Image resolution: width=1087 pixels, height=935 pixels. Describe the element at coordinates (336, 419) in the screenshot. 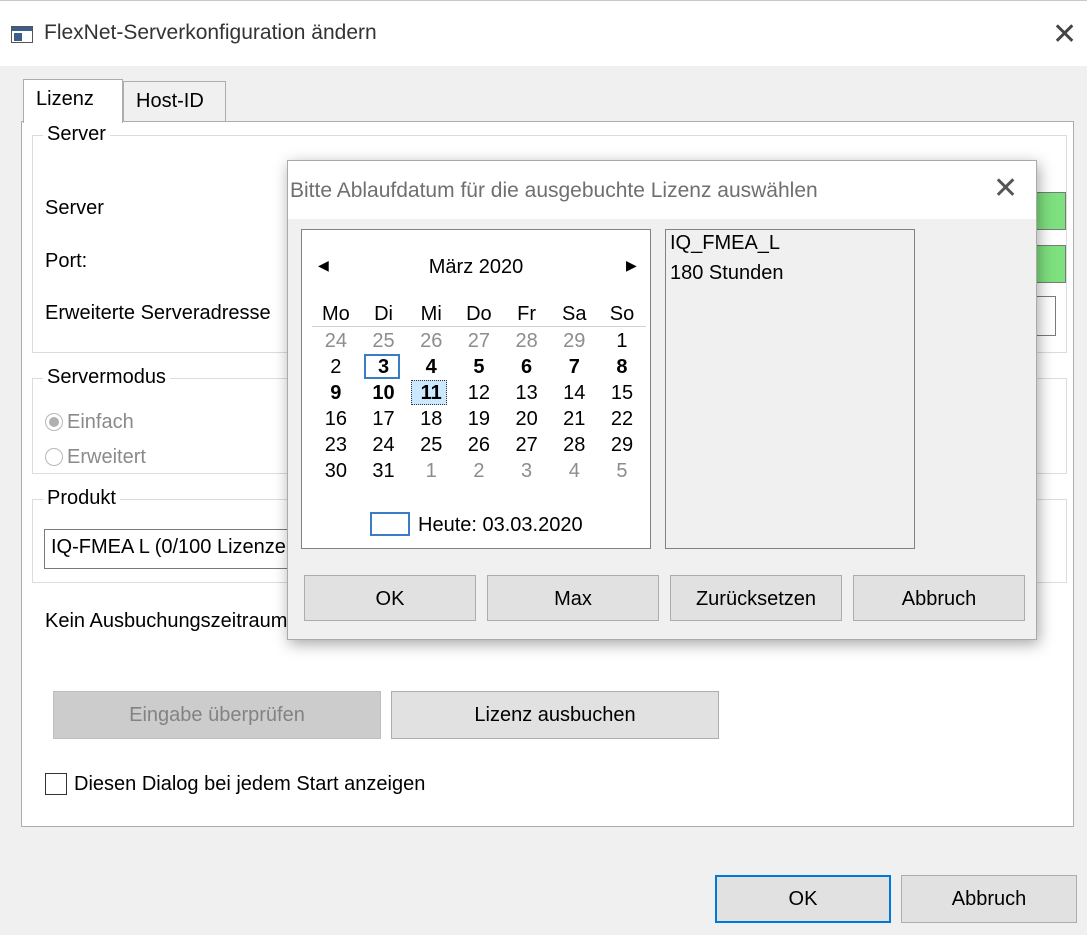

I see `calendar-day: 16` at that location.